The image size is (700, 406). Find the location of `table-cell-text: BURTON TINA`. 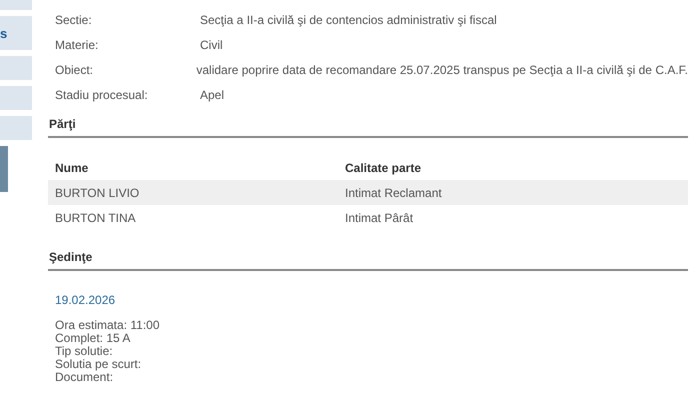

table-cell-text: BURTON TINA is located at coordinates (95, 217).